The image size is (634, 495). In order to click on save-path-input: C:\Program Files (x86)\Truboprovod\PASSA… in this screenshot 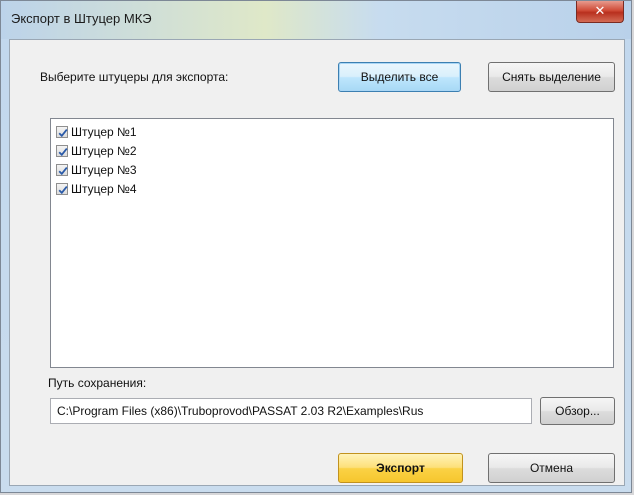, I will do `click(291, 411)`.